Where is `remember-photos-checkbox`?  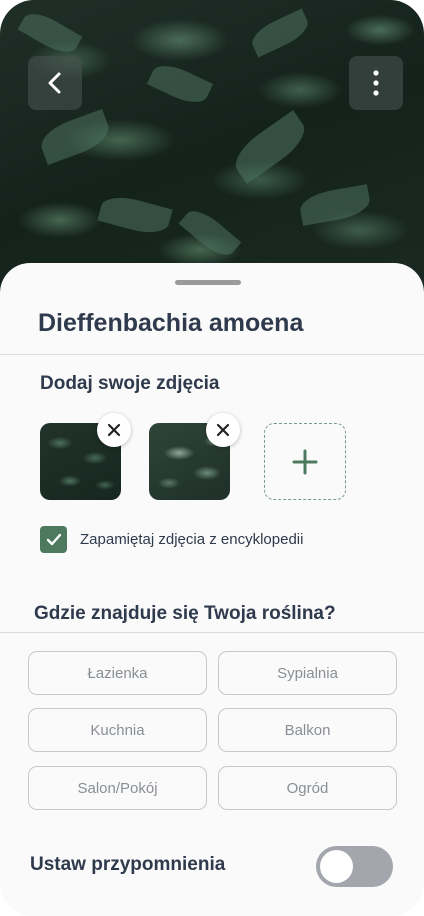
remember-photos-checkbox is located at coordinates (53, 539).